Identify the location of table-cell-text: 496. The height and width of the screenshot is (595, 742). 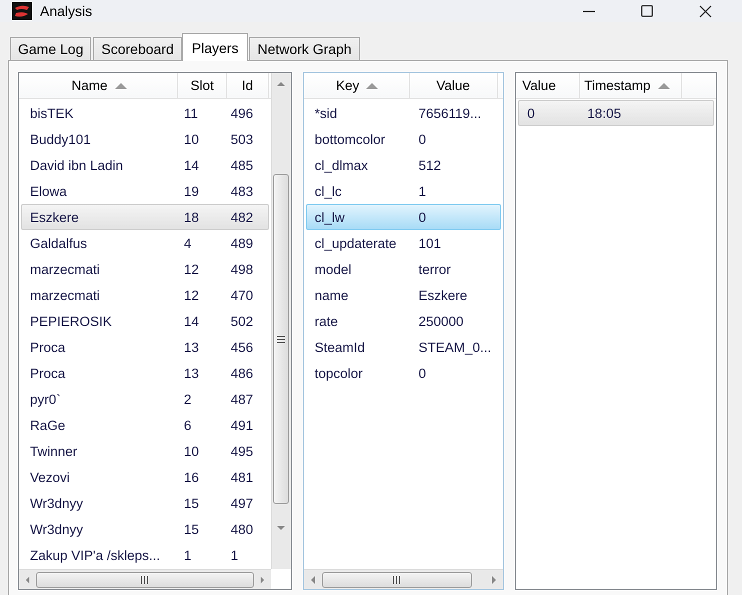
(242, 113).